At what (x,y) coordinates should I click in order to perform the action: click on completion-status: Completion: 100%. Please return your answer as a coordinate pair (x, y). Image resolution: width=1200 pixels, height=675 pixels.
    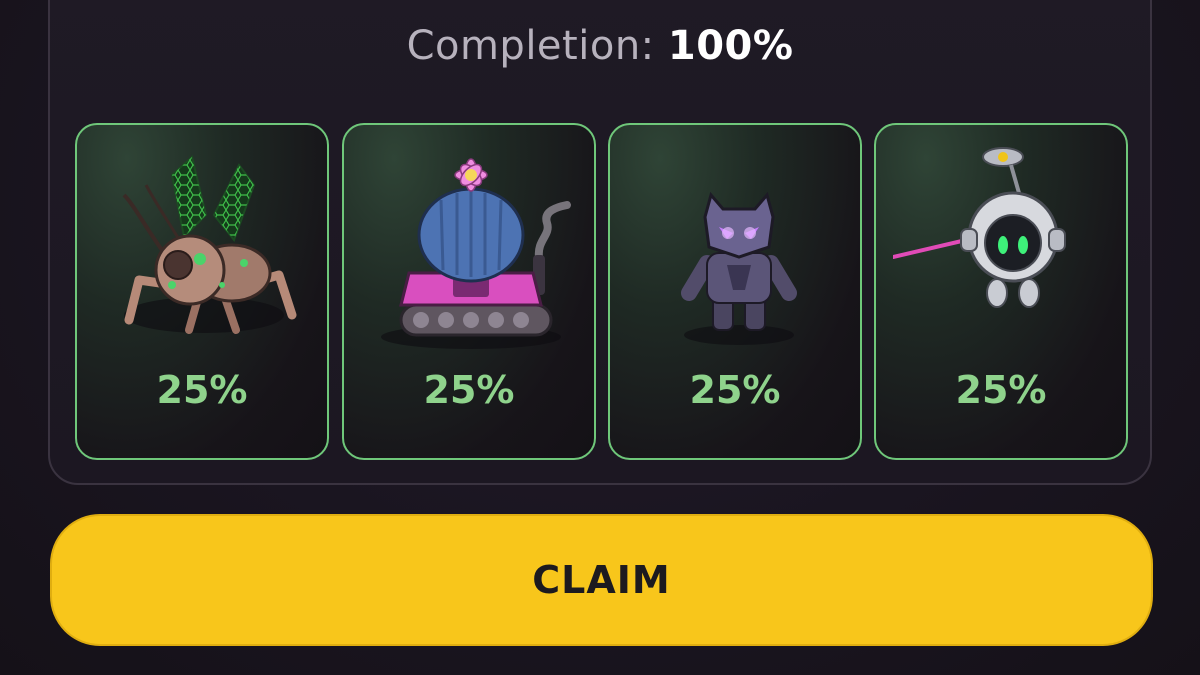
    Looking at the image, I should click on (600, 46).